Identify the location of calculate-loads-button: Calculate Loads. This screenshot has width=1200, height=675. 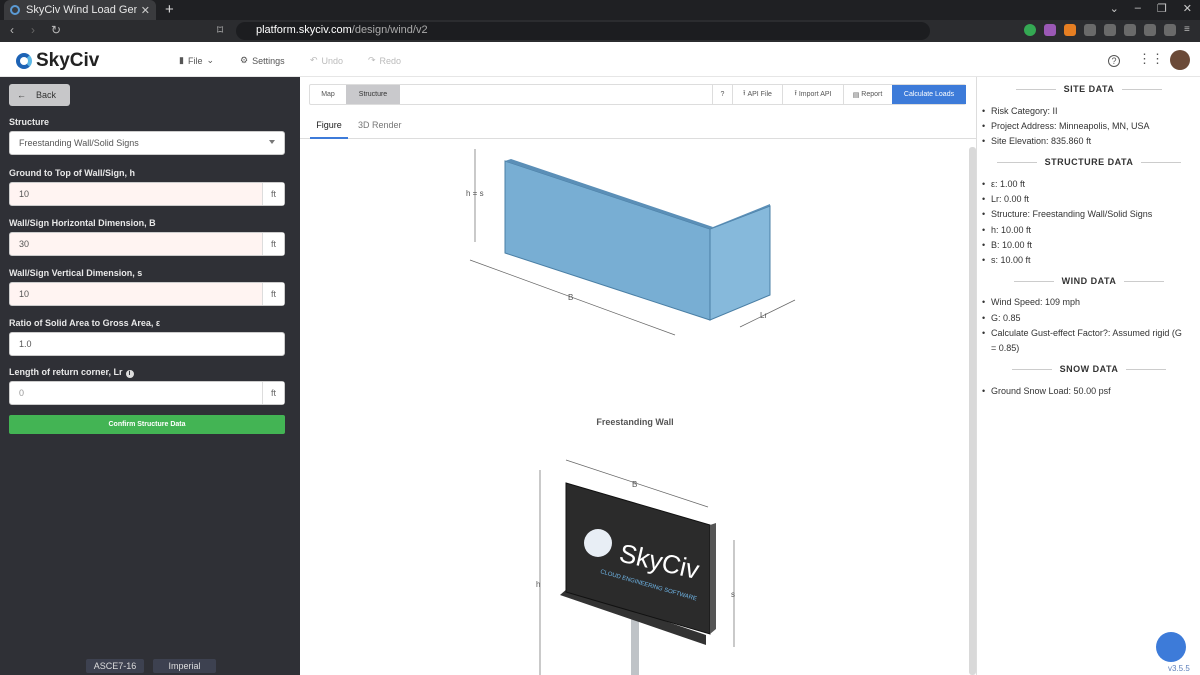
(929, 94).